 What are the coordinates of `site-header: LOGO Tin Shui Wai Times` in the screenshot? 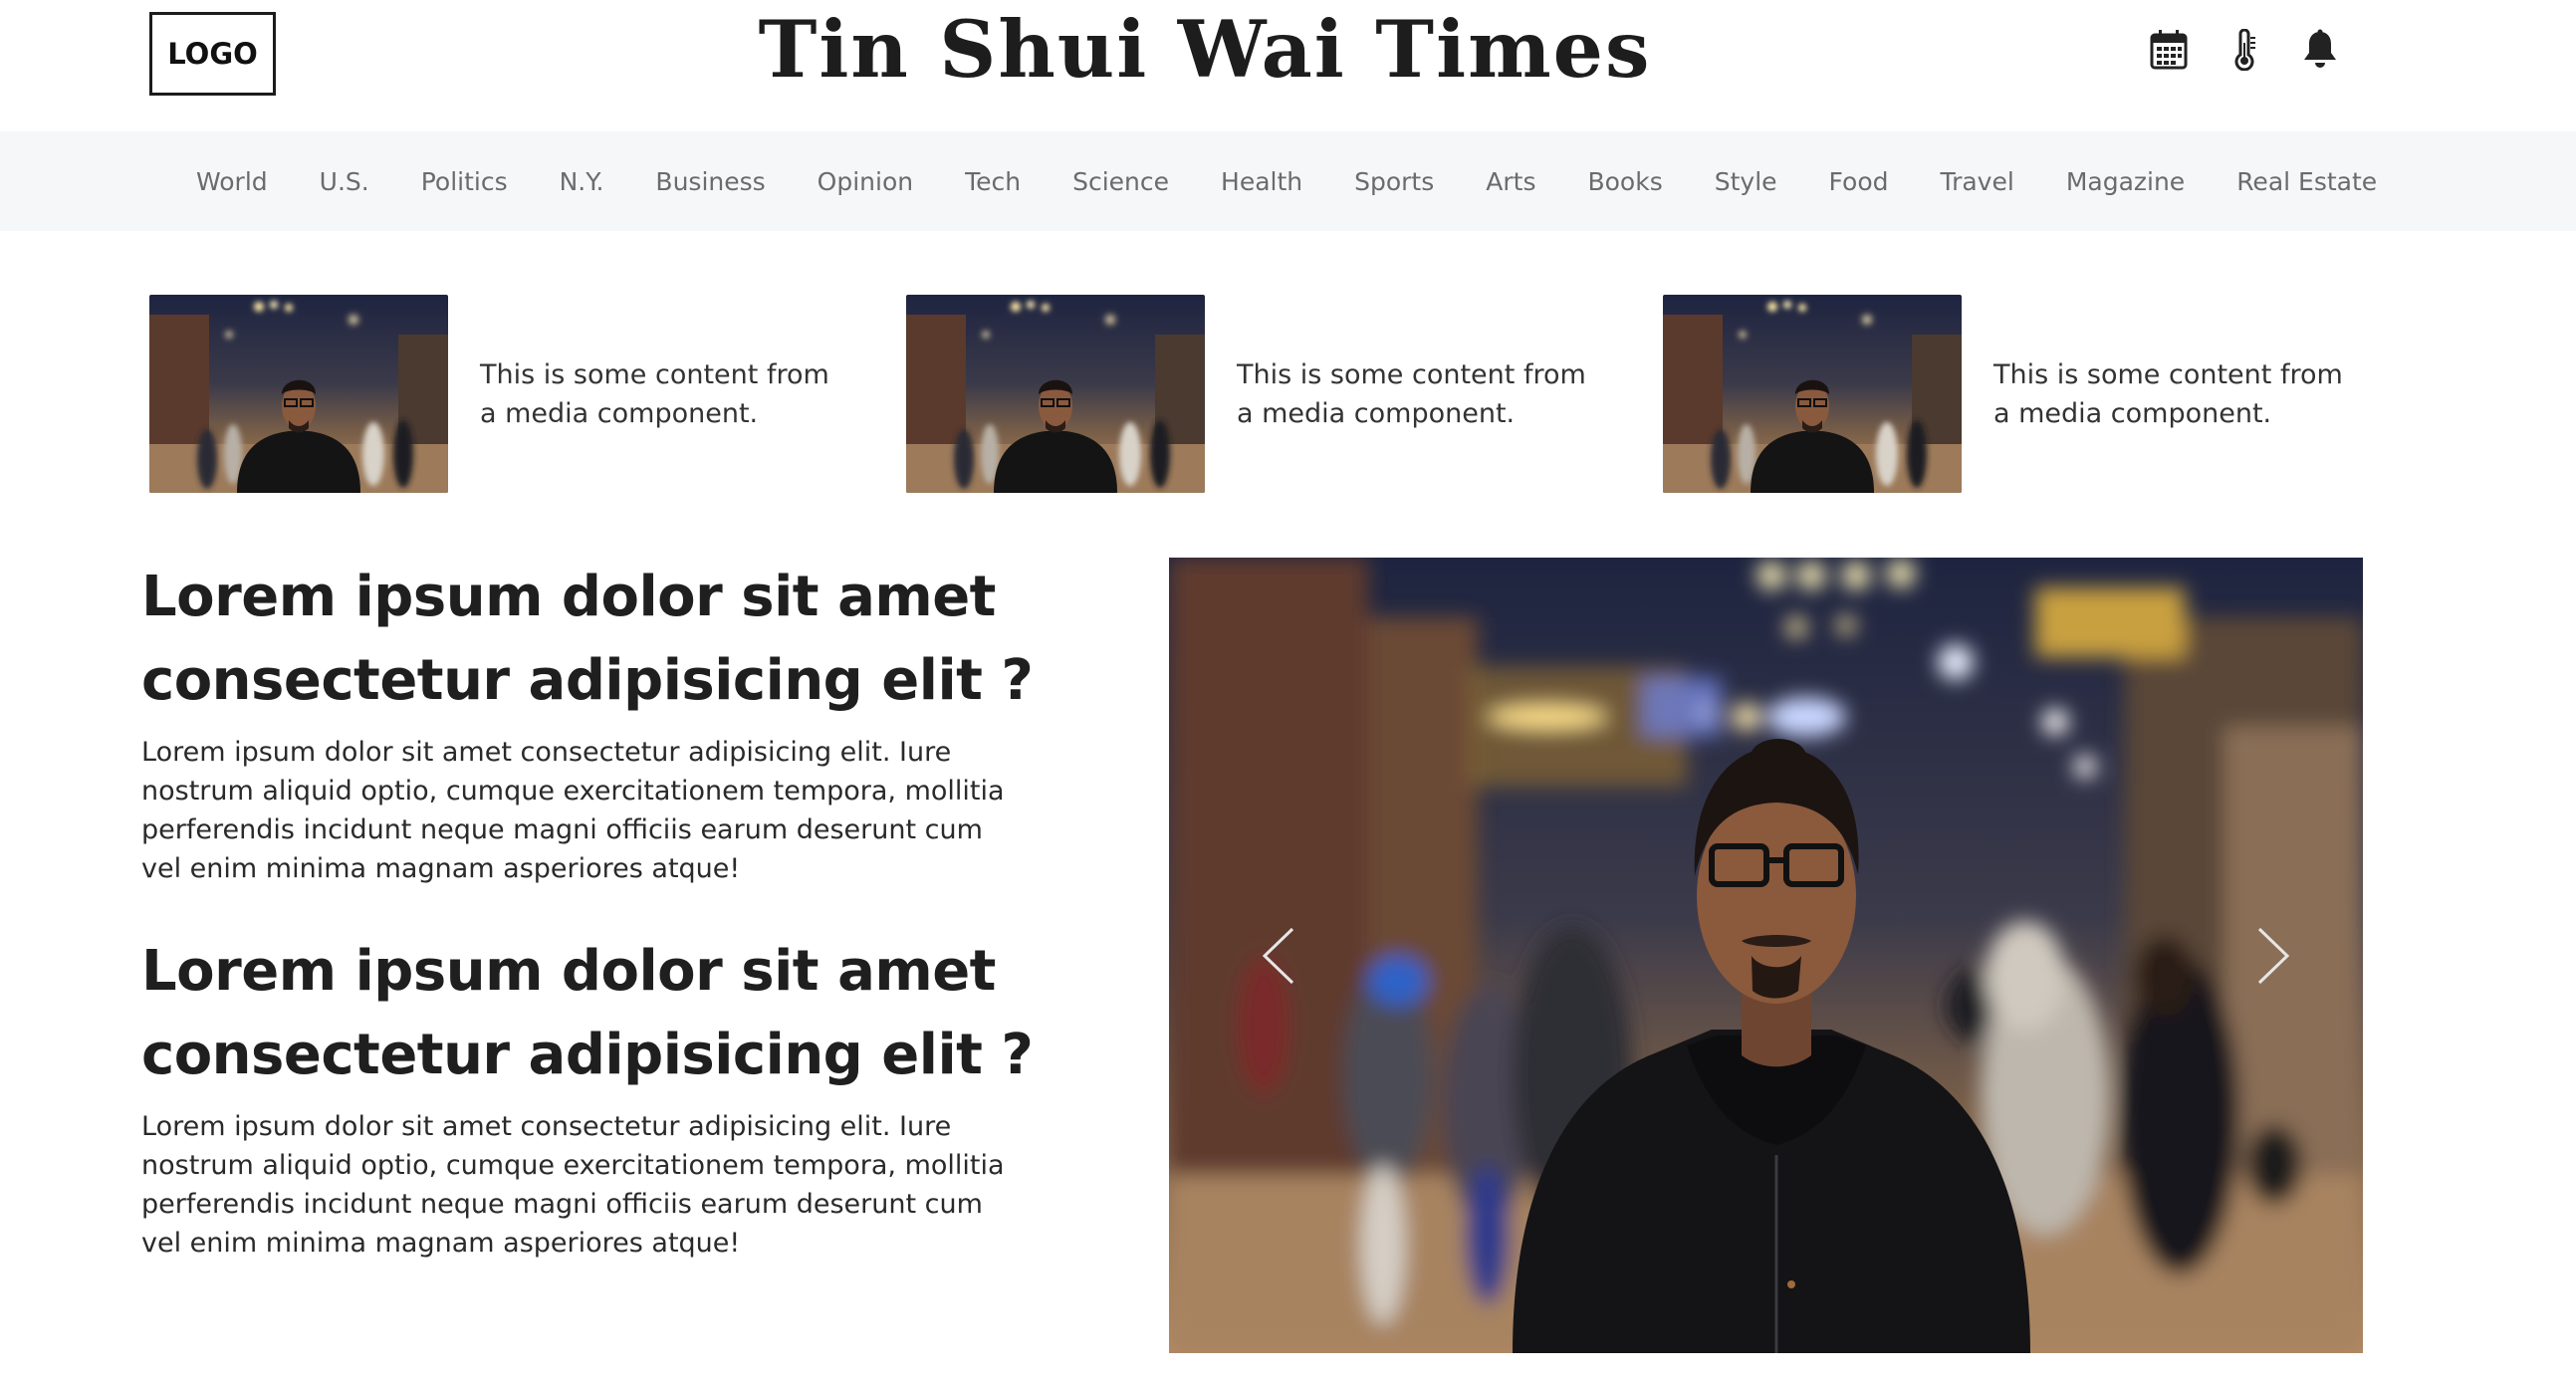 It's located at (1288, 65).